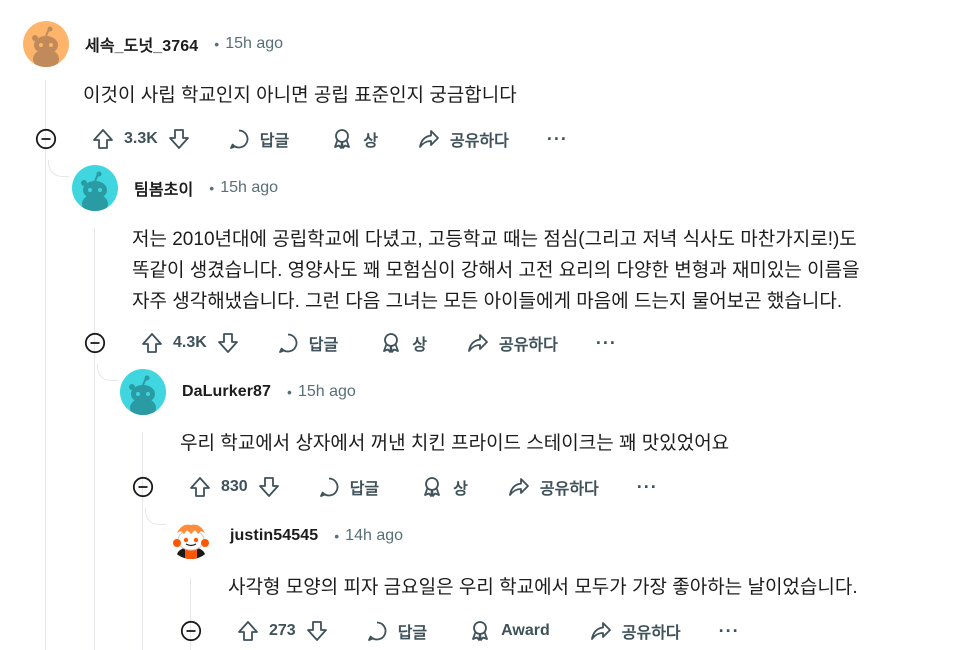 The width and height of the screenshot is (972, 650). What do you see at coordinates (274, 536) in the screenshot?
I see `author-name: justin54545` at bounding box center [274, 536].